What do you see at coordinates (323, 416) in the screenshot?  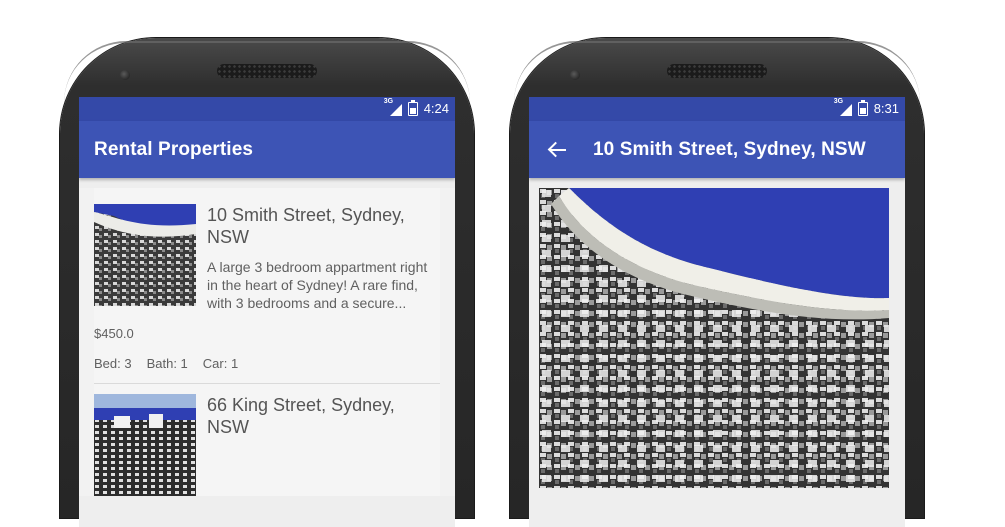 I see `listing-title: 66 King Street, Sydney, NSW` at bounding box center [323, 416].